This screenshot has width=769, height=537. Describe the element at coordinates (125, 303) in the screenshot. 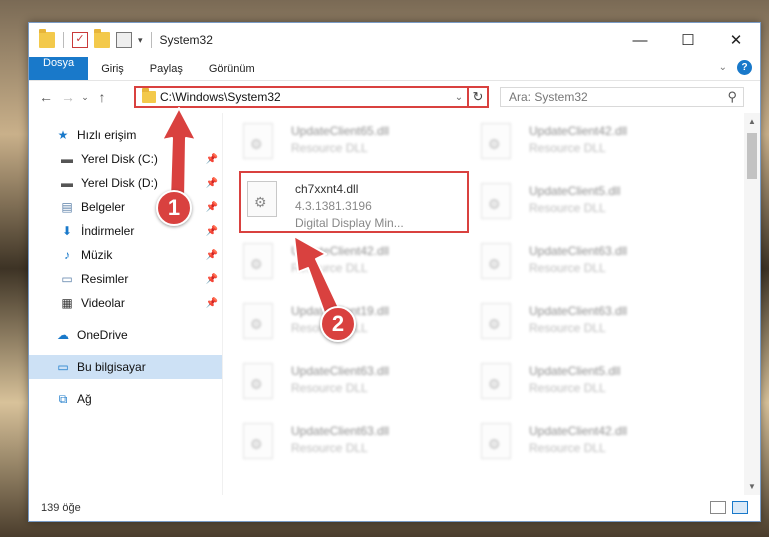

I see `sidebar-item-videos: ▦ Videolar 📌` at that location.